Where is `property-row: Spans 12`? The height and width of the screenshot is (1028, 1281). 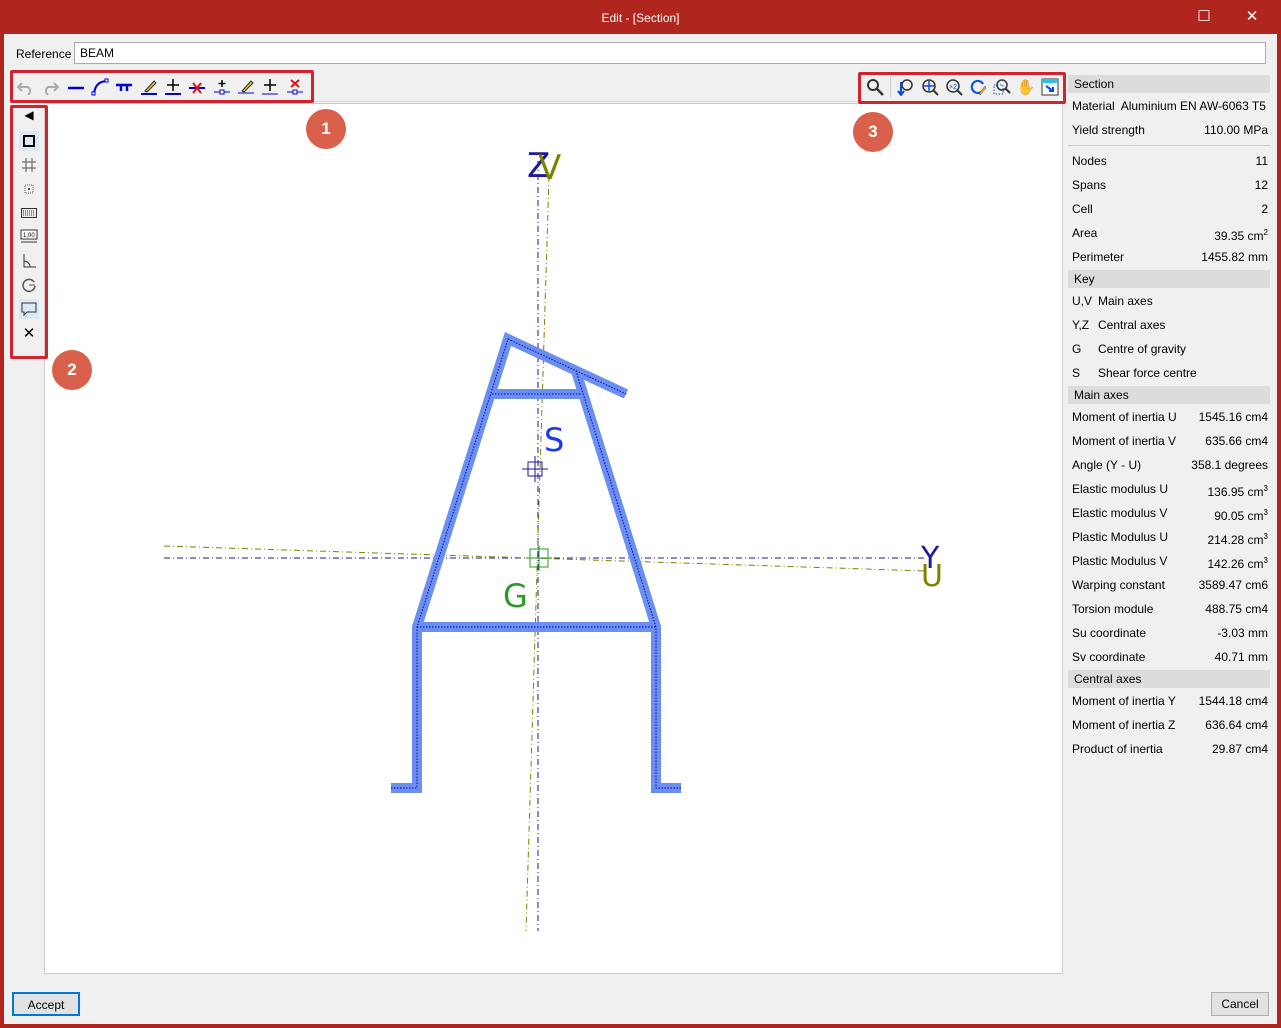
property-row: Spans 12 is located at coordinates (1169, 185).